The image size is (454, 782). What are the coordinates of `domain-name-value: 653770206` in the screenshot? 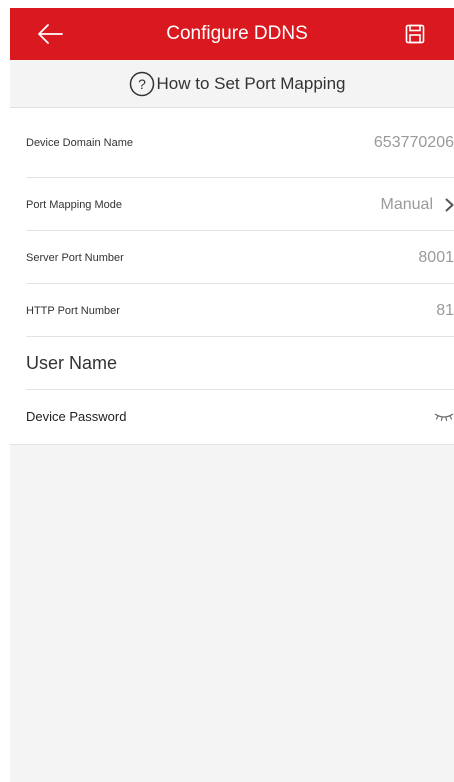 It's located at (414, 143).